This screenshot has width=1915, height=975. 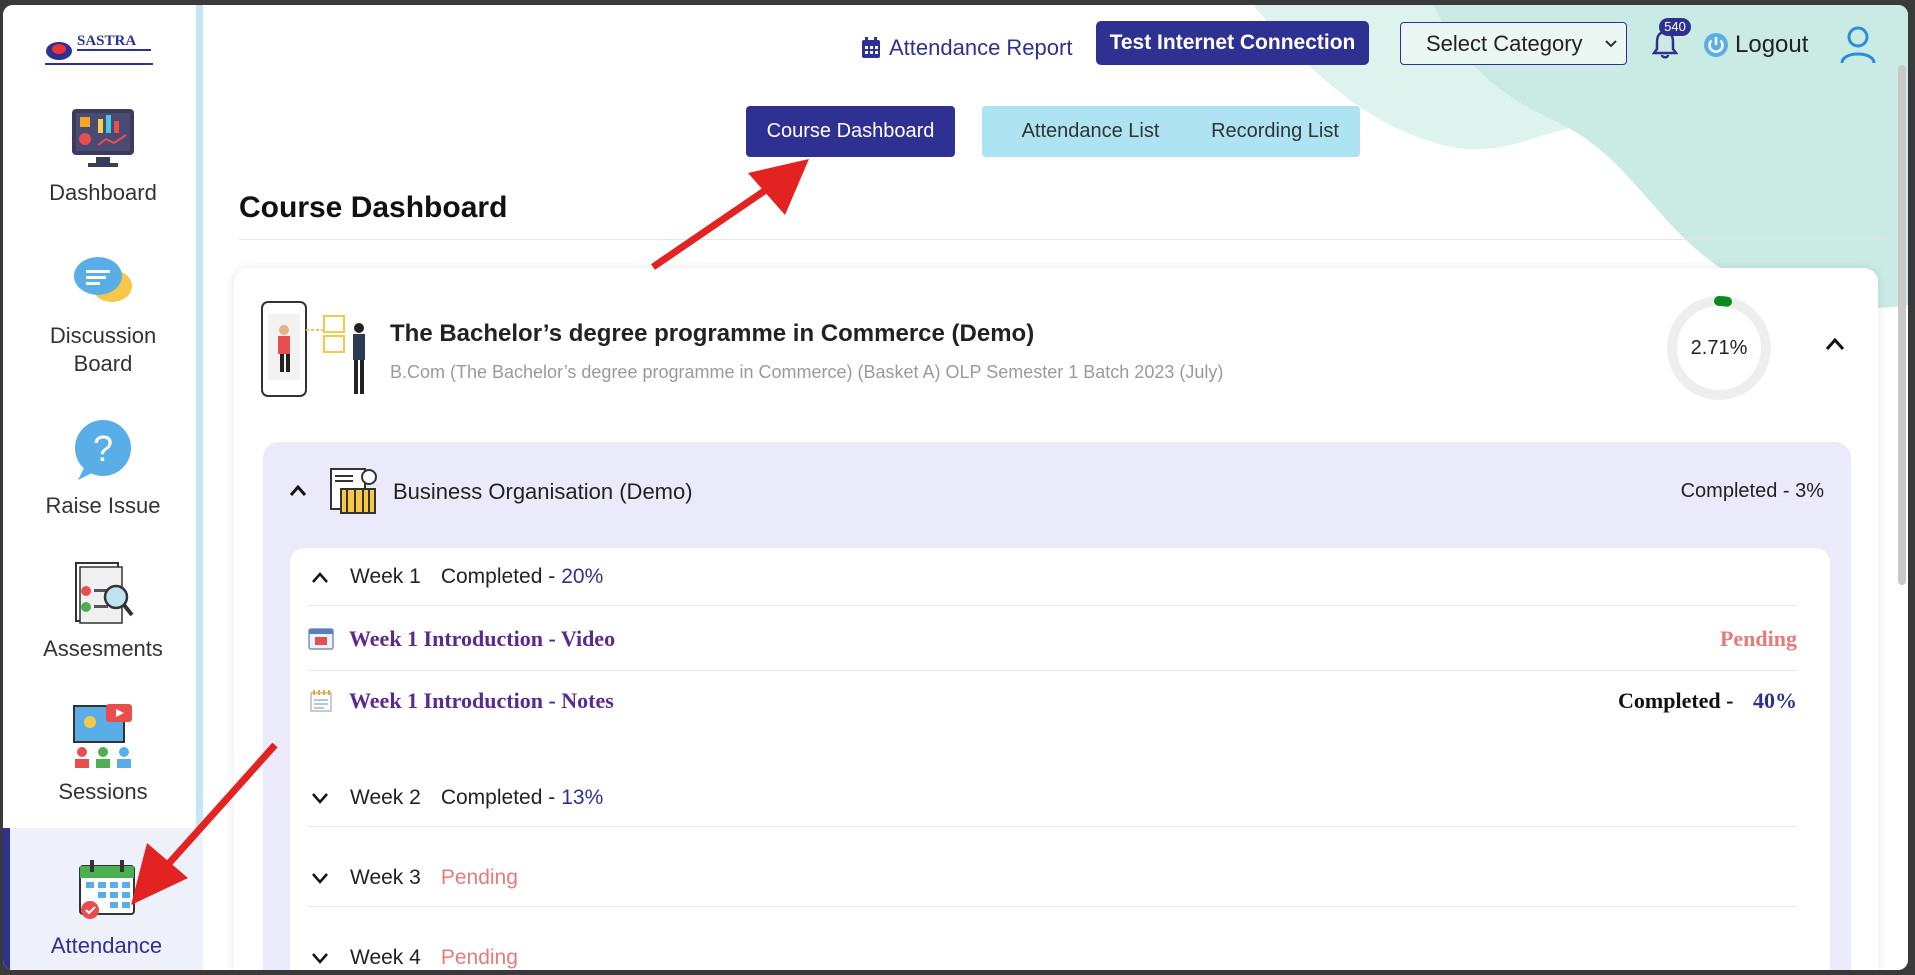 What do you see at coordinates (1772, 44) in the screenshot?
I see `logout-label: Logout` at bounding box center [1772, 44].